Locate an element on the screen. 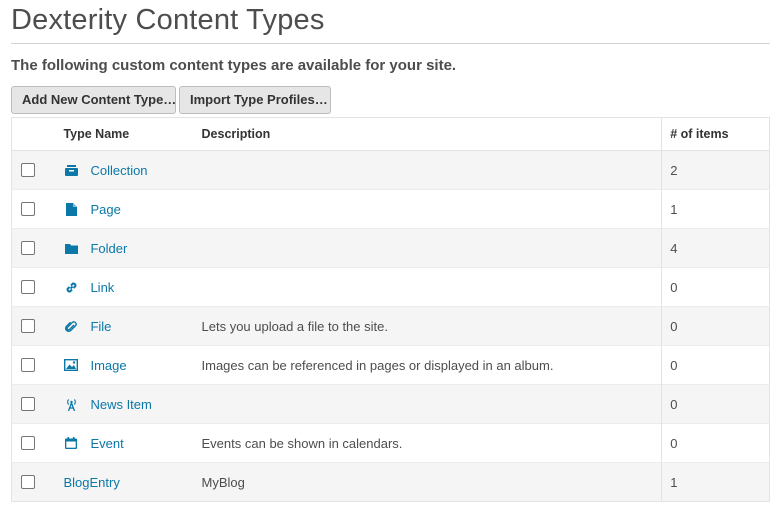 Image resolution: width=772 pixels, height=512 pixels. item-count-cell: 2 is located at coordinates (715, 170).